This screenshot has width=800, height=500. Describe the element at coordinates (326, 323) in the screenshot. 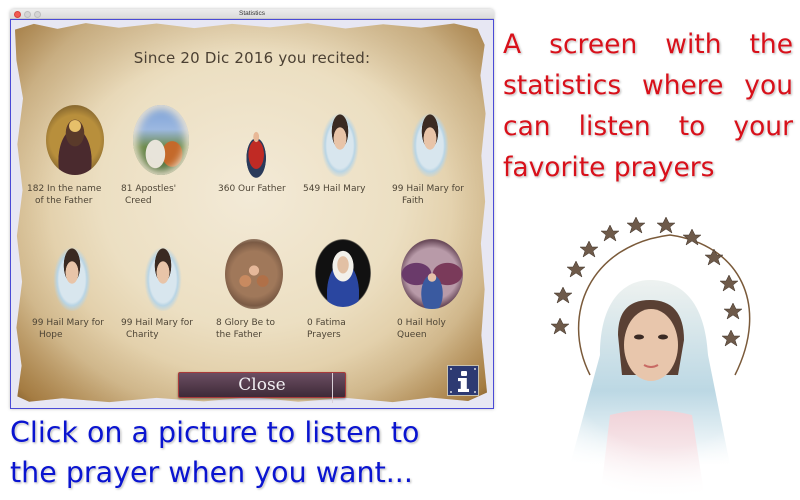

I see `caption-line-1: 0 Fatima` at that location.